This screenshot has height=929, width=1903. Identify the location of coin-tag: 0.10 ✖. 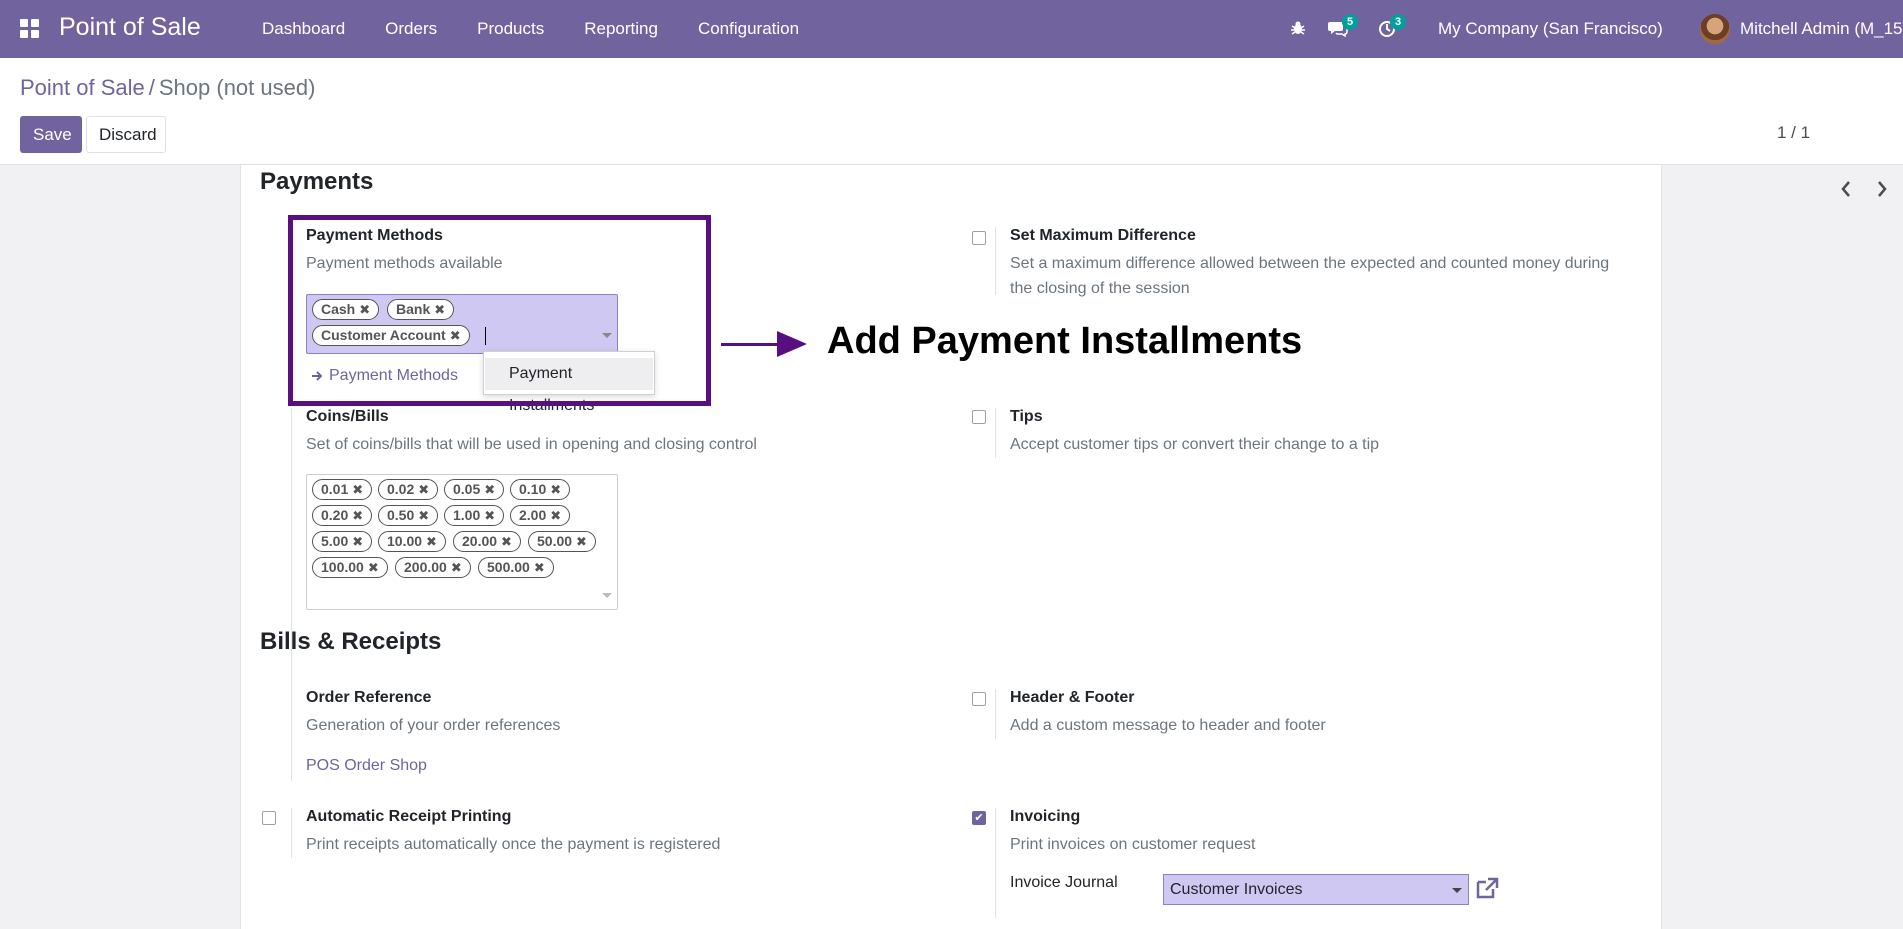
(540, 489).